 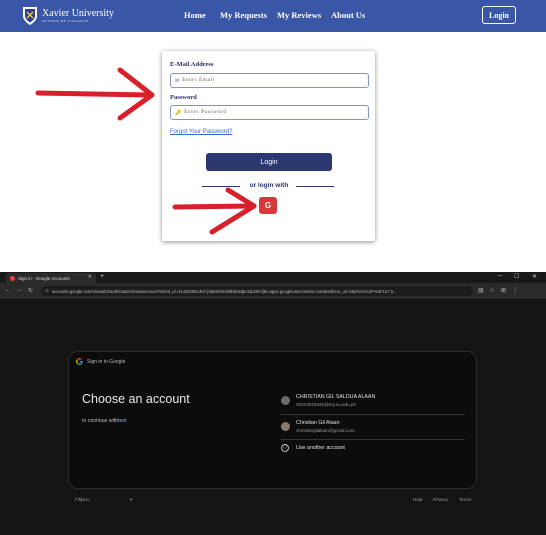 I want to click on email-placeholder: Enter Email, so click(x=199, y=80).